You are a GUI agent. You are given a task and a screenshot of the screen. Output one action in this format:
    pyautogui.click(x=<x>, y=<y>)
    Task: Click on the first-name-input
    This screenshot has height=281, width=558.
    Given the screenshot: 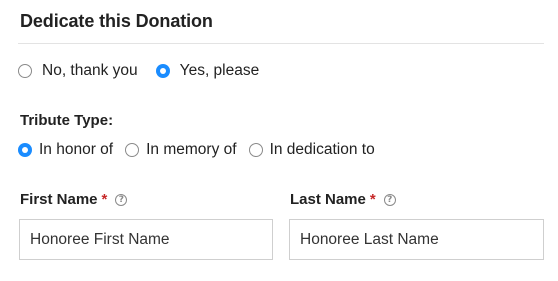 What is the action you would take?
    pyautogui.click(x=146, y=239)
    